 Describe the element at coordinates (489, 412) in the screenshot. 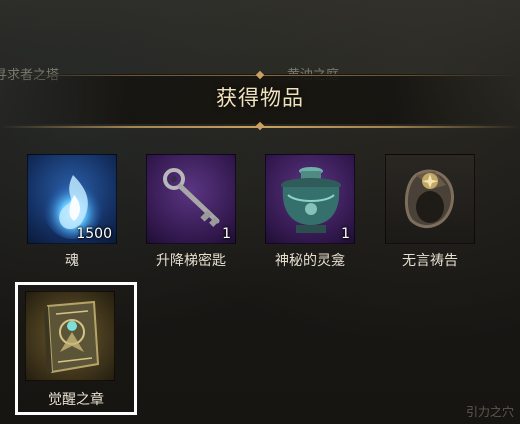

I see `location-hint: 引力之穴` at that location.